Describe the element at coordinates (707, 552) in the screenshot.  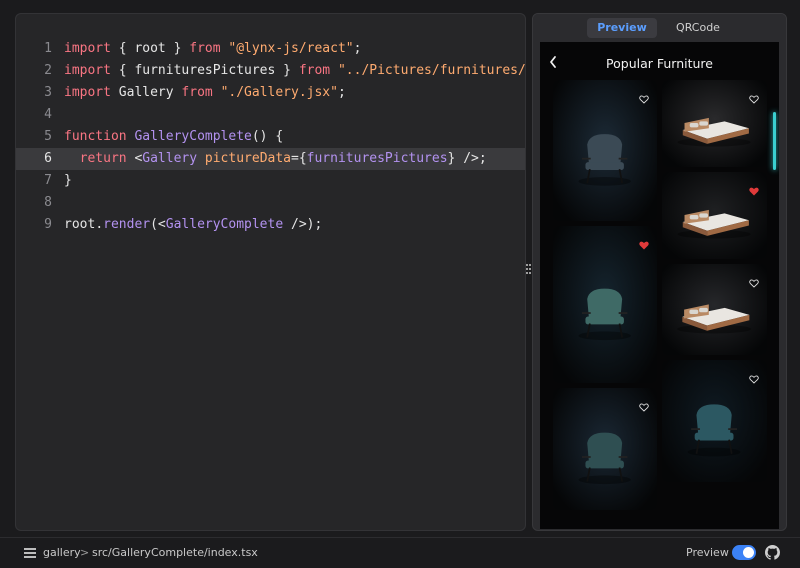
I see `preview-toggle-label: Preview` at that location.